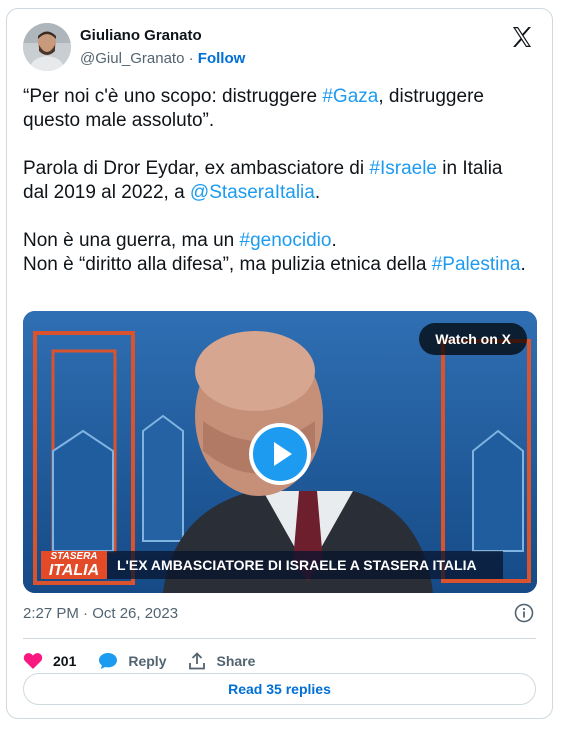 This screenshot has width=563, height=729. I want to click on watch-on-x-button: Watch on X, so click(473, 339).